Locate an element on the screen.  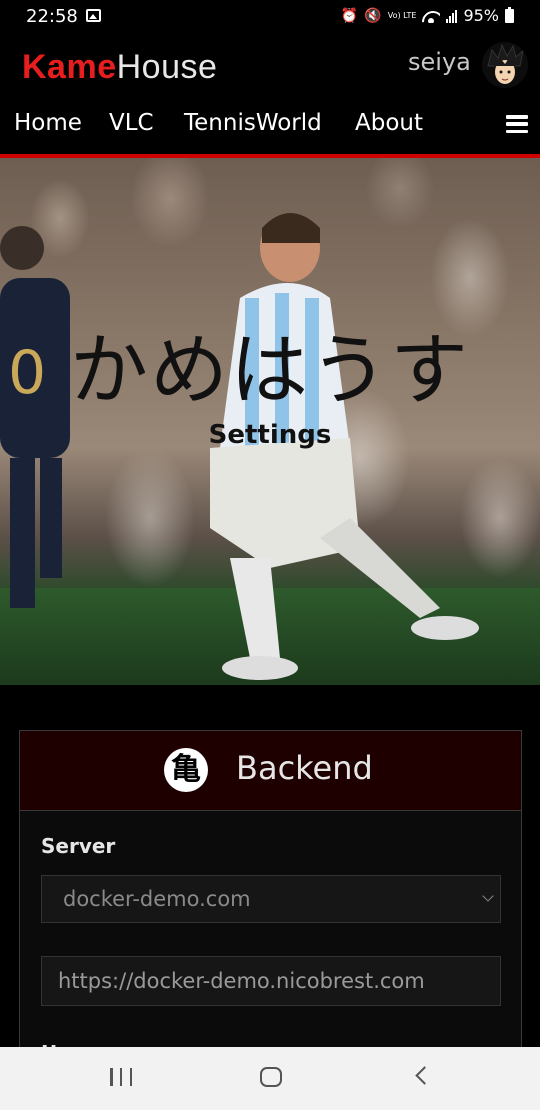
android-nav-bar is located at coordinates (270, 1078).